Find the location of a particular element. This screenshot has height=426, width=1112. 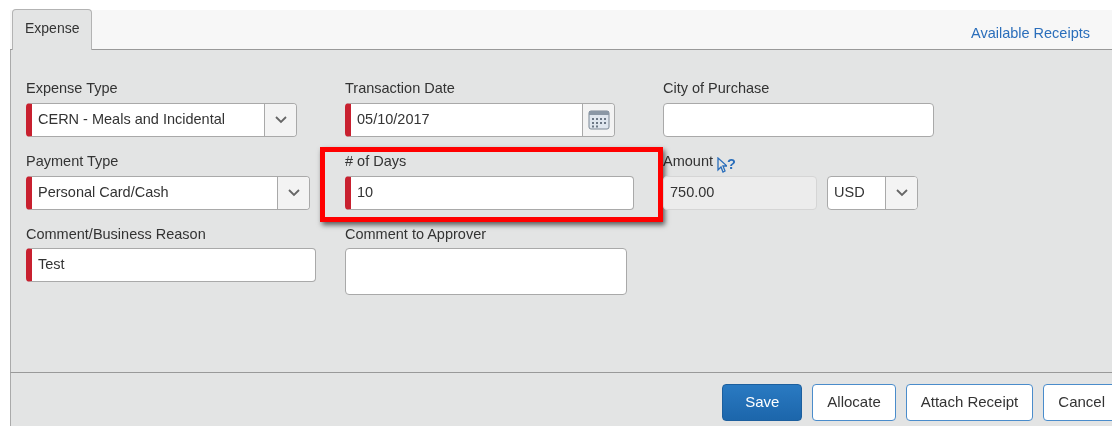

date-field: 05/10/2017 is located at coordinates (480, 119).